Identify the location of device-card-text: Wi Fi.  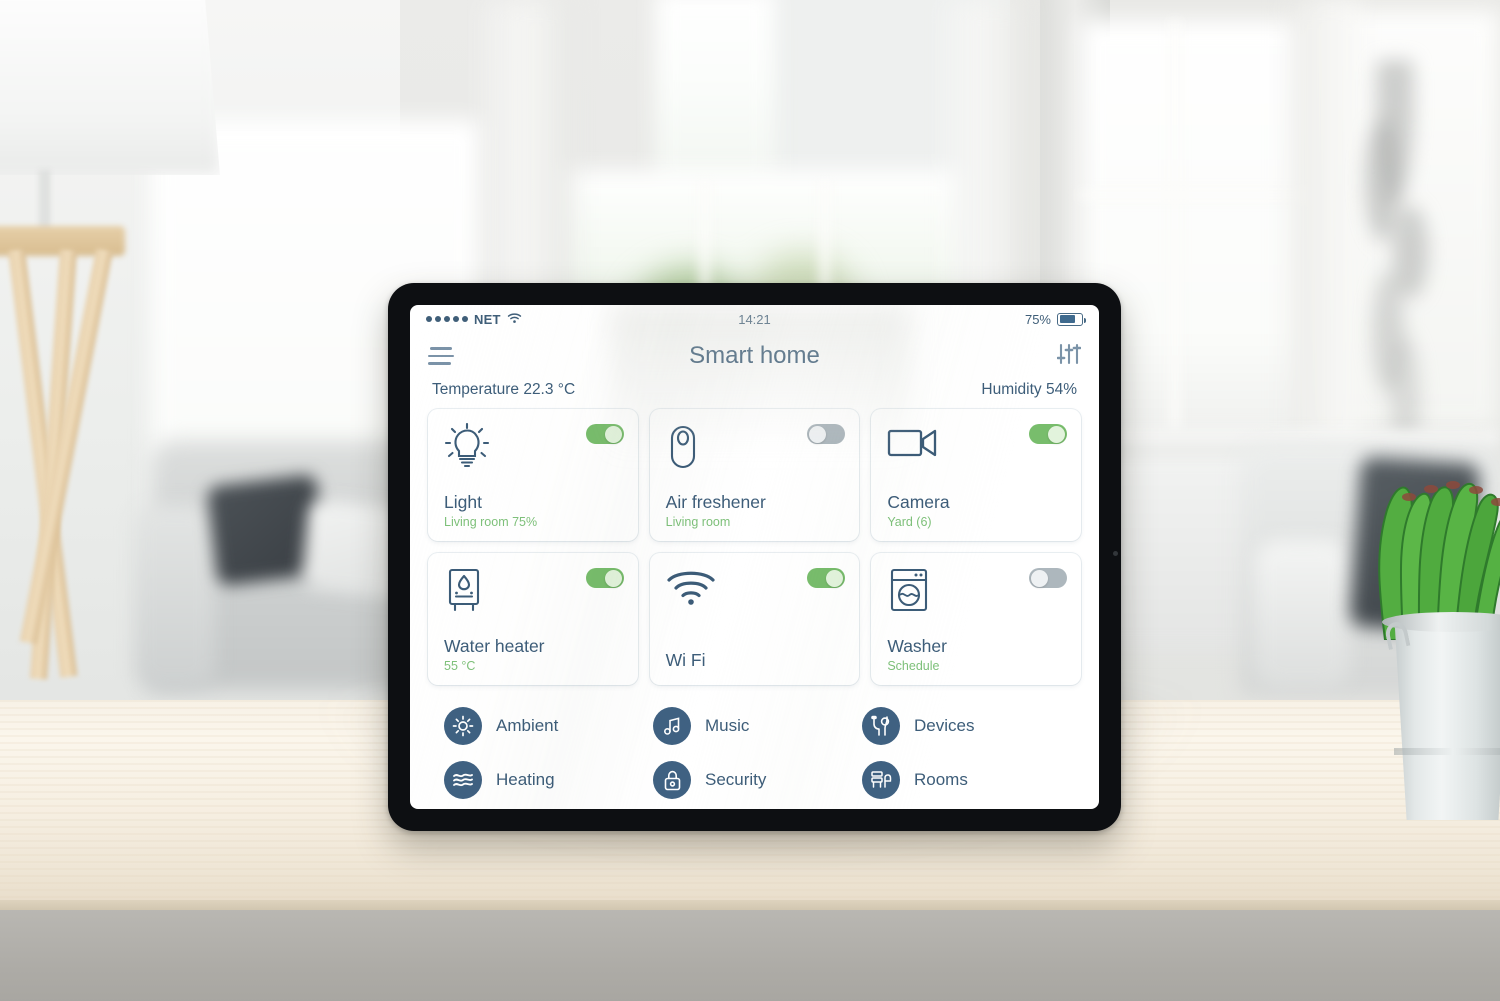
(755, 661).